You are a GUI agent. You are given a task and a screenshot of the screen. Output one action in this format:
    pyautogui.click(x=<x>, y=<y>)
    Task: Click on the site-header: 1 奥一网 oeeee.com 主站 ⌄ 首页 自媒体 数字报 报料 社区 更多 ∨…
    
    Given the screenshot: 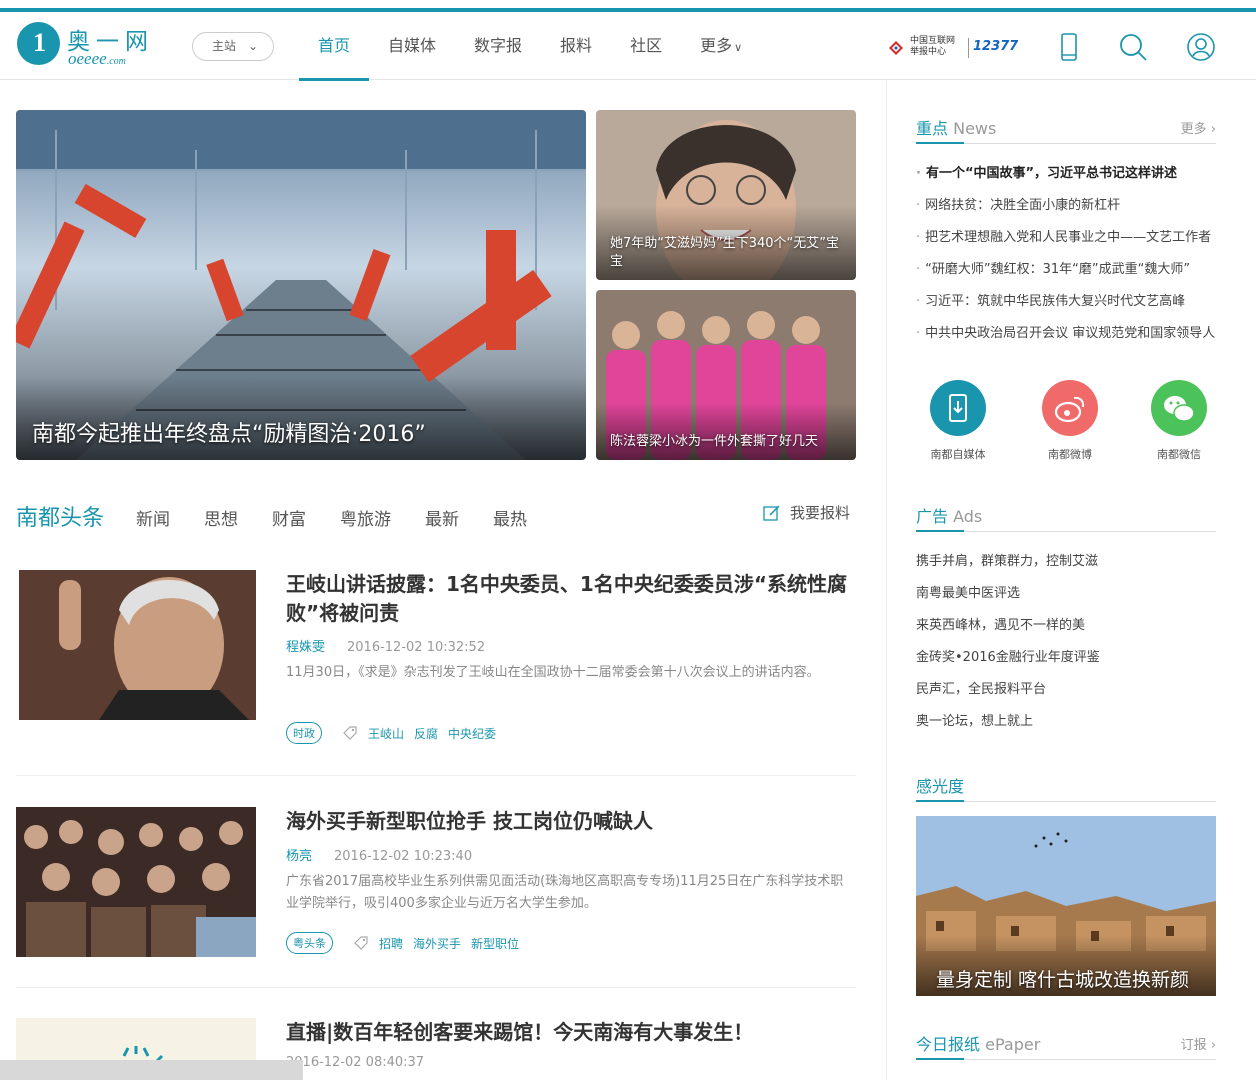 What is the action you would take?
    pyautogui.click(x=628, y=46)
    